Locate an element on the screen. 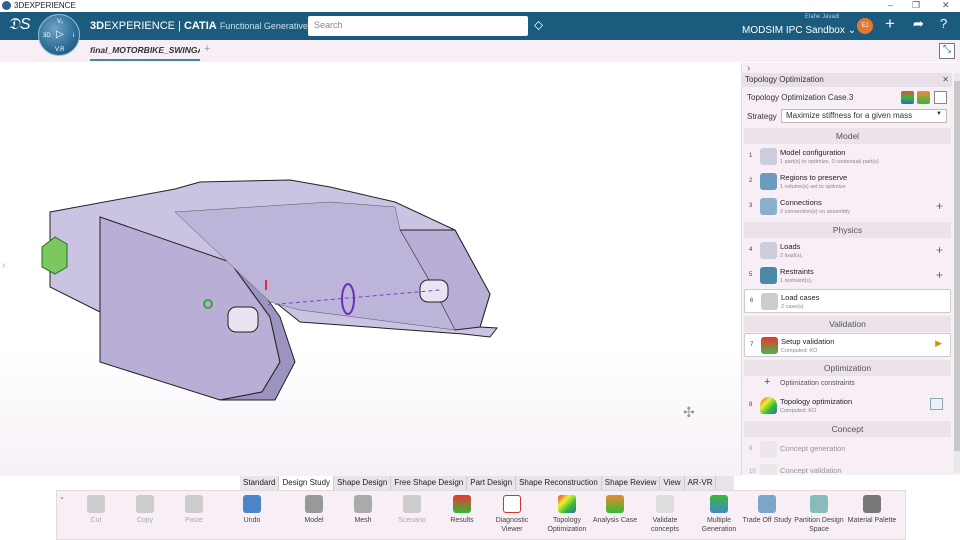  list-item: 10 Concept validation is located at coordinates (847, 468).